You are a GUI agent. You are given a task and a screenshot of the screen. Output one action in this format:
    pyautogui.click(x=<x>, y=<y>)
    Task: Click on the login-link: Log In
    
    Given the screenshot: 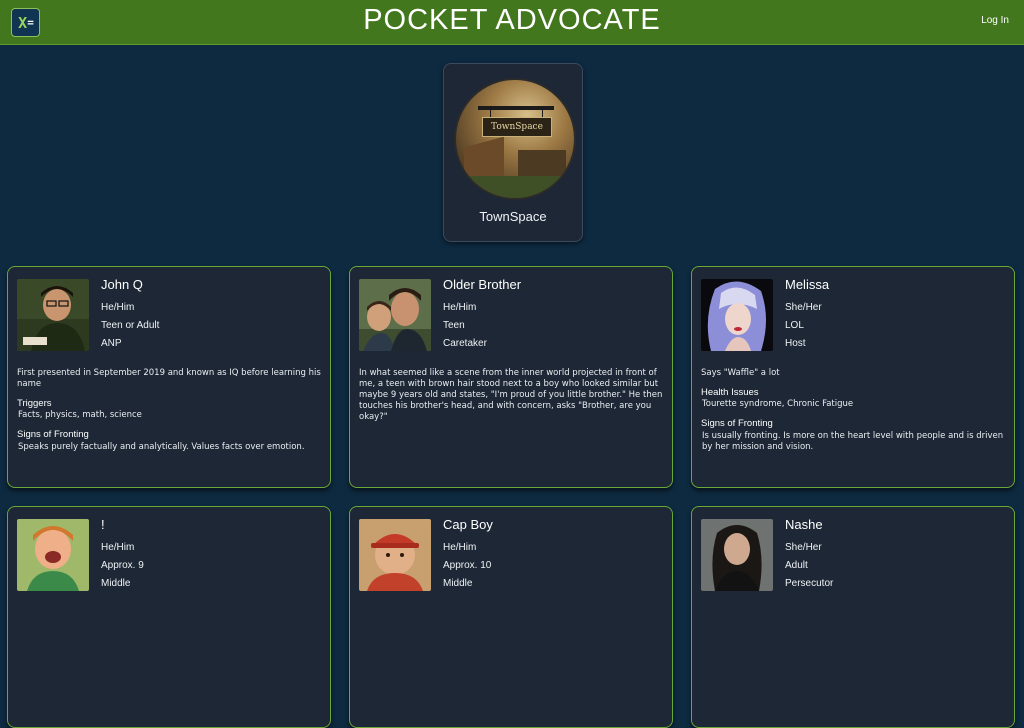 What is the action you would take?
    pyautogui.click(x=995, y=20)
    